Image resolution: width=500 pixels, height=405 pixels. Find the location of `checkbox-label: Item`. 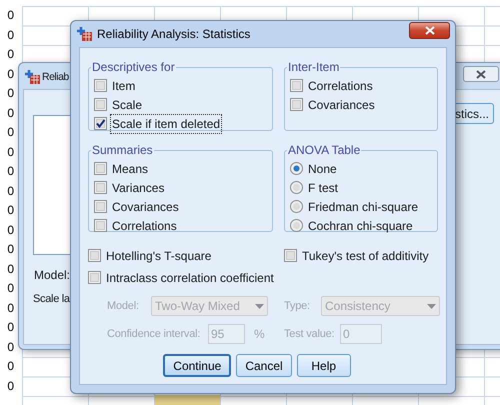

checkbox-label: Item is located at coordinates (123, 86).